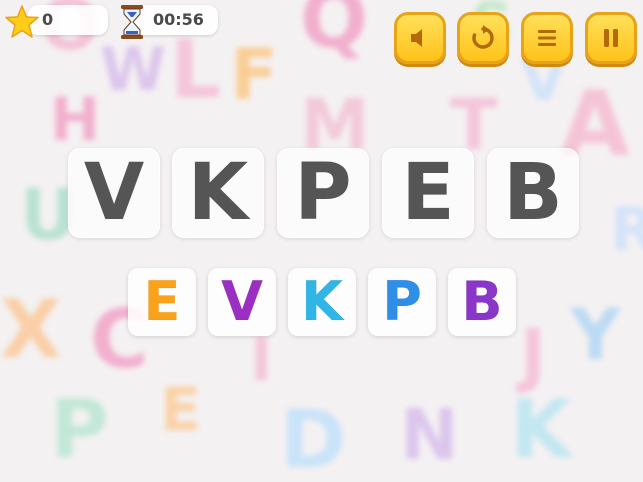 This screenshot has width=643, height=482. I want to click on target-letter: K, so click(218, 193).